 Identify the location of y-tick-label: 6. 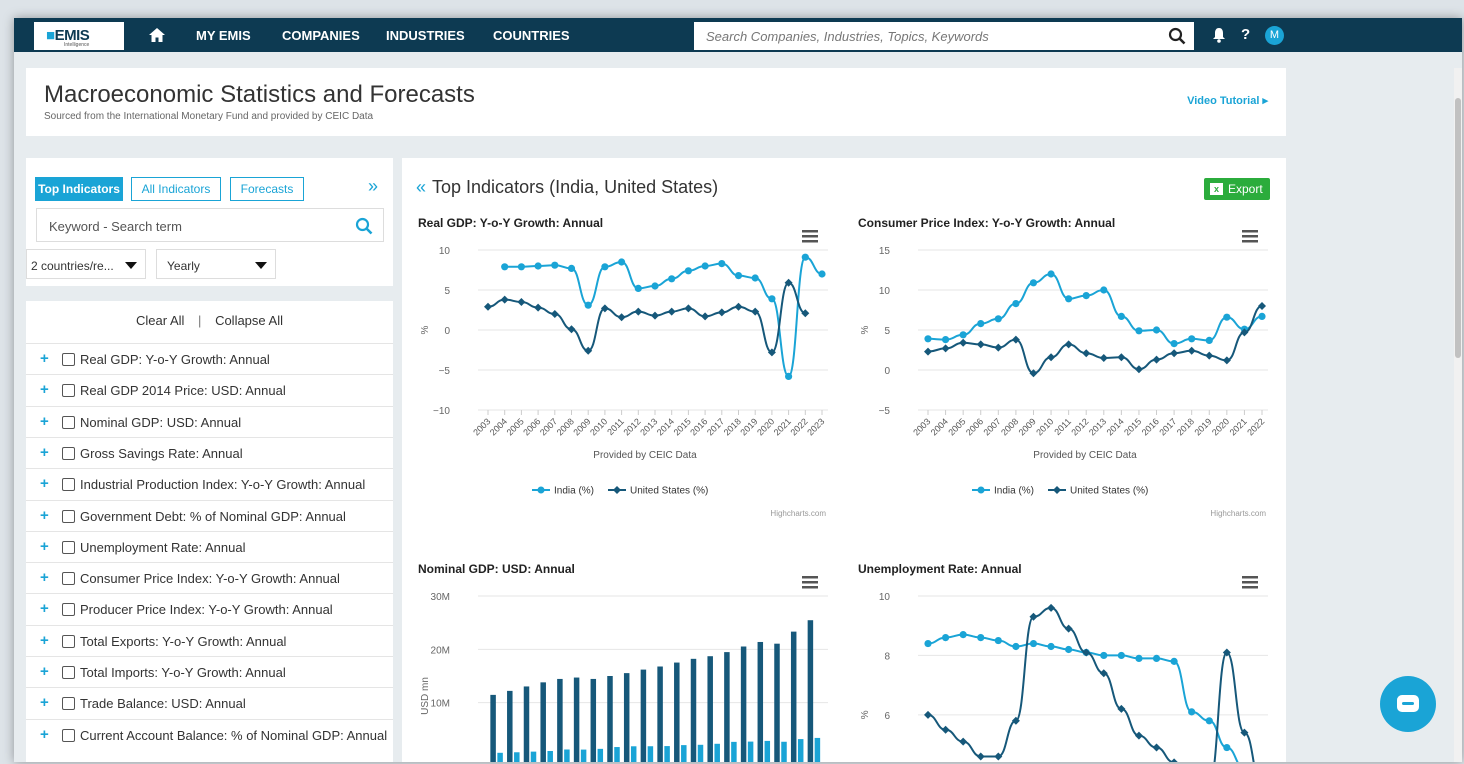
(887, 716).